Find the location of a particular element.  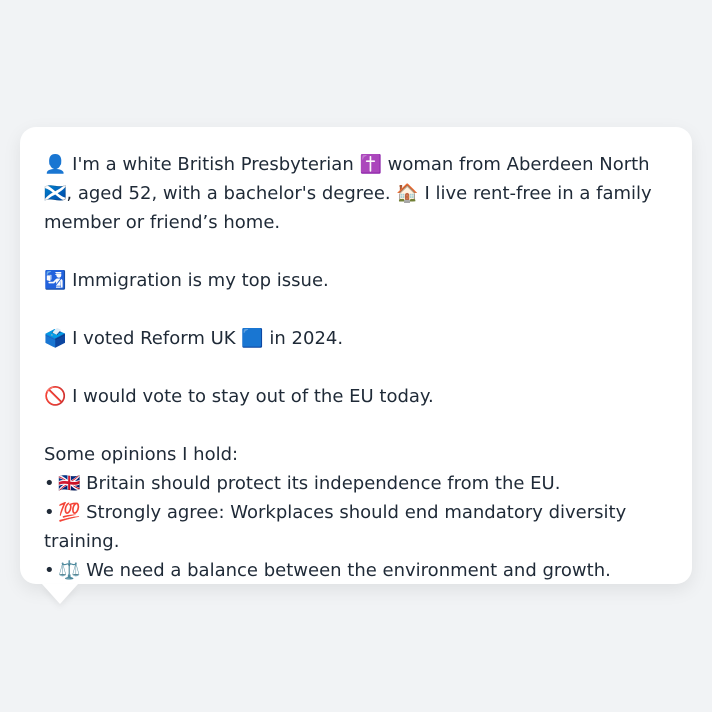

opinions-heading: Some opinions I hold: is located at coordinates (141, 454).